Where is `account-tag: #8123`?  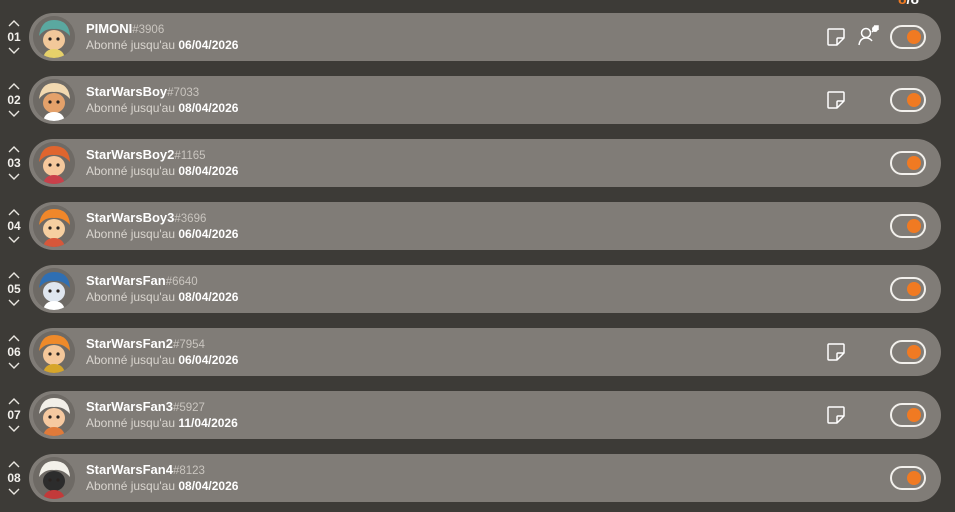
account-tag: #8123 is located at coordinates (188, 471).